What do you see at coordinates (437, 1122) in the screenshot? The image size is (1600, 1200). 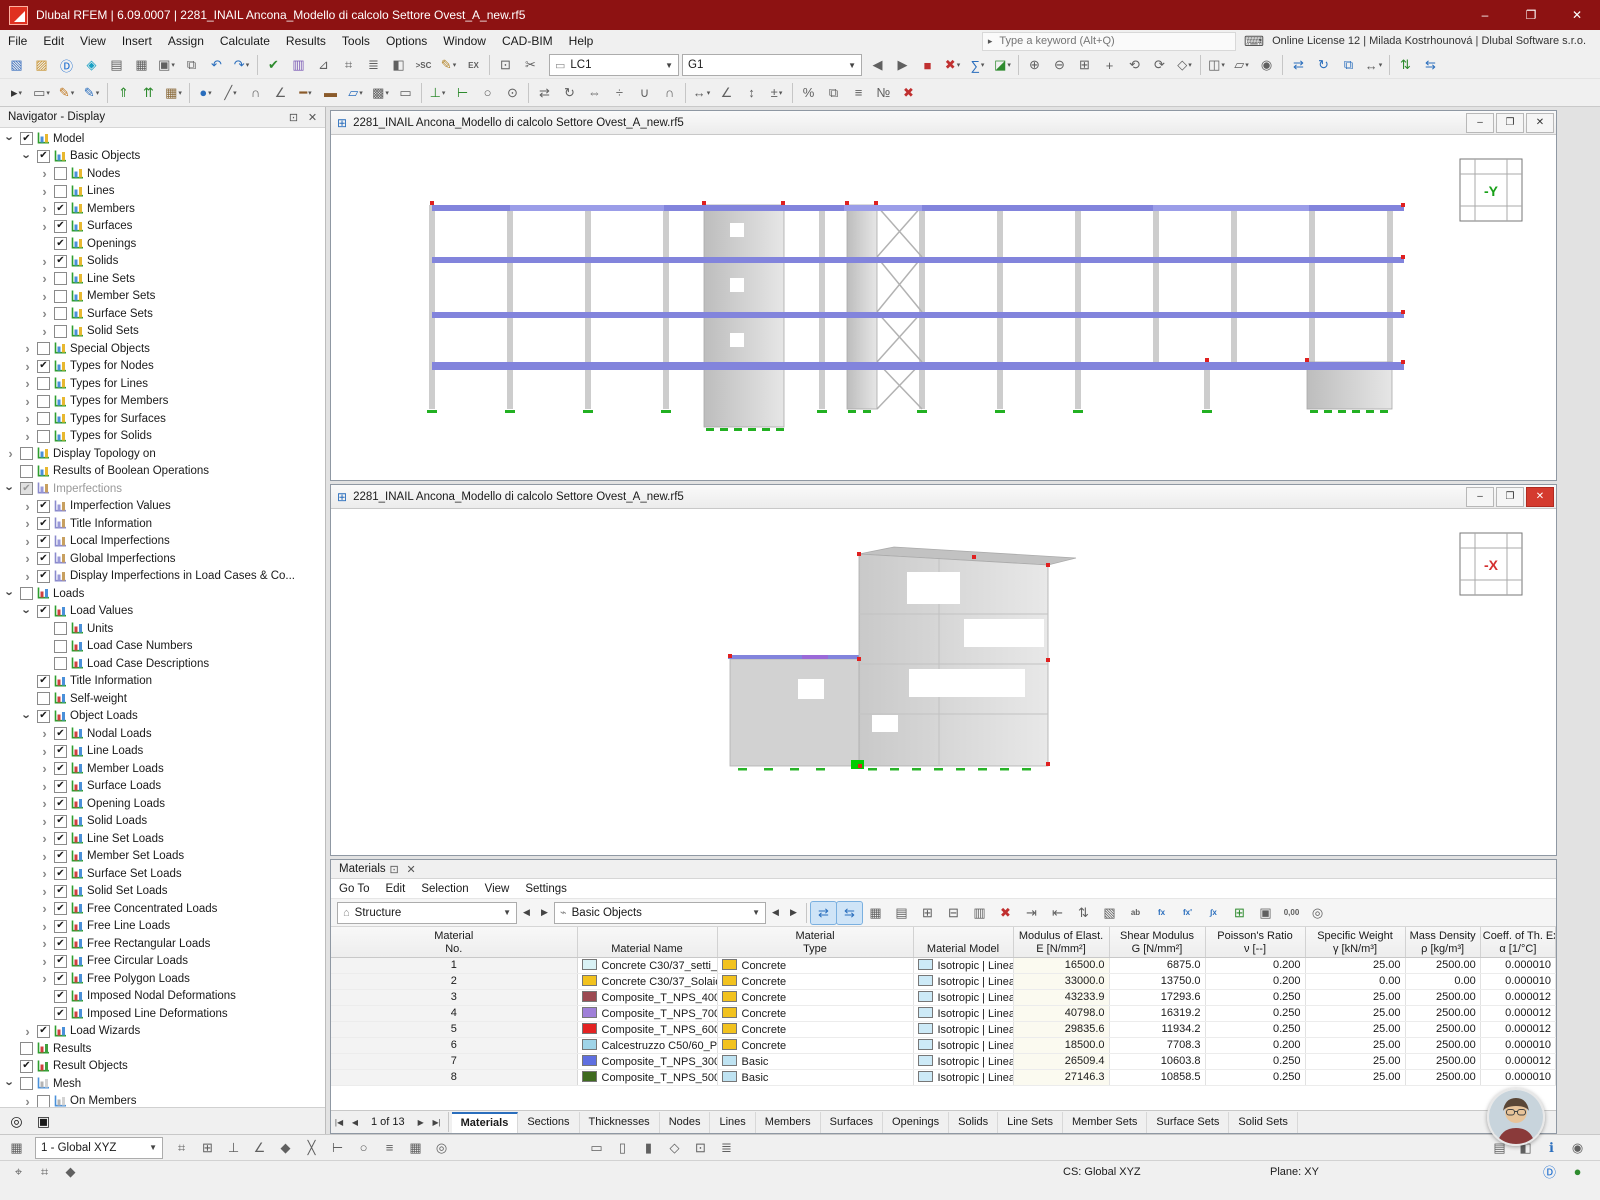 I see `last-page-button: ▶|` at bounding box center [437, 1122].